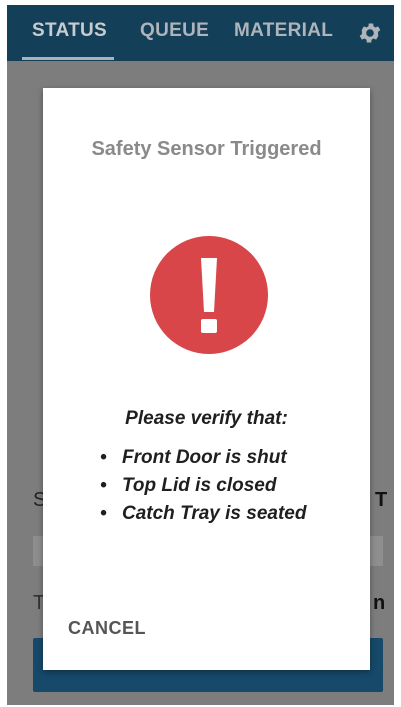  Describe the element at coordinates (381, 500) in the screenshot. I see `background-value: T` at that location.